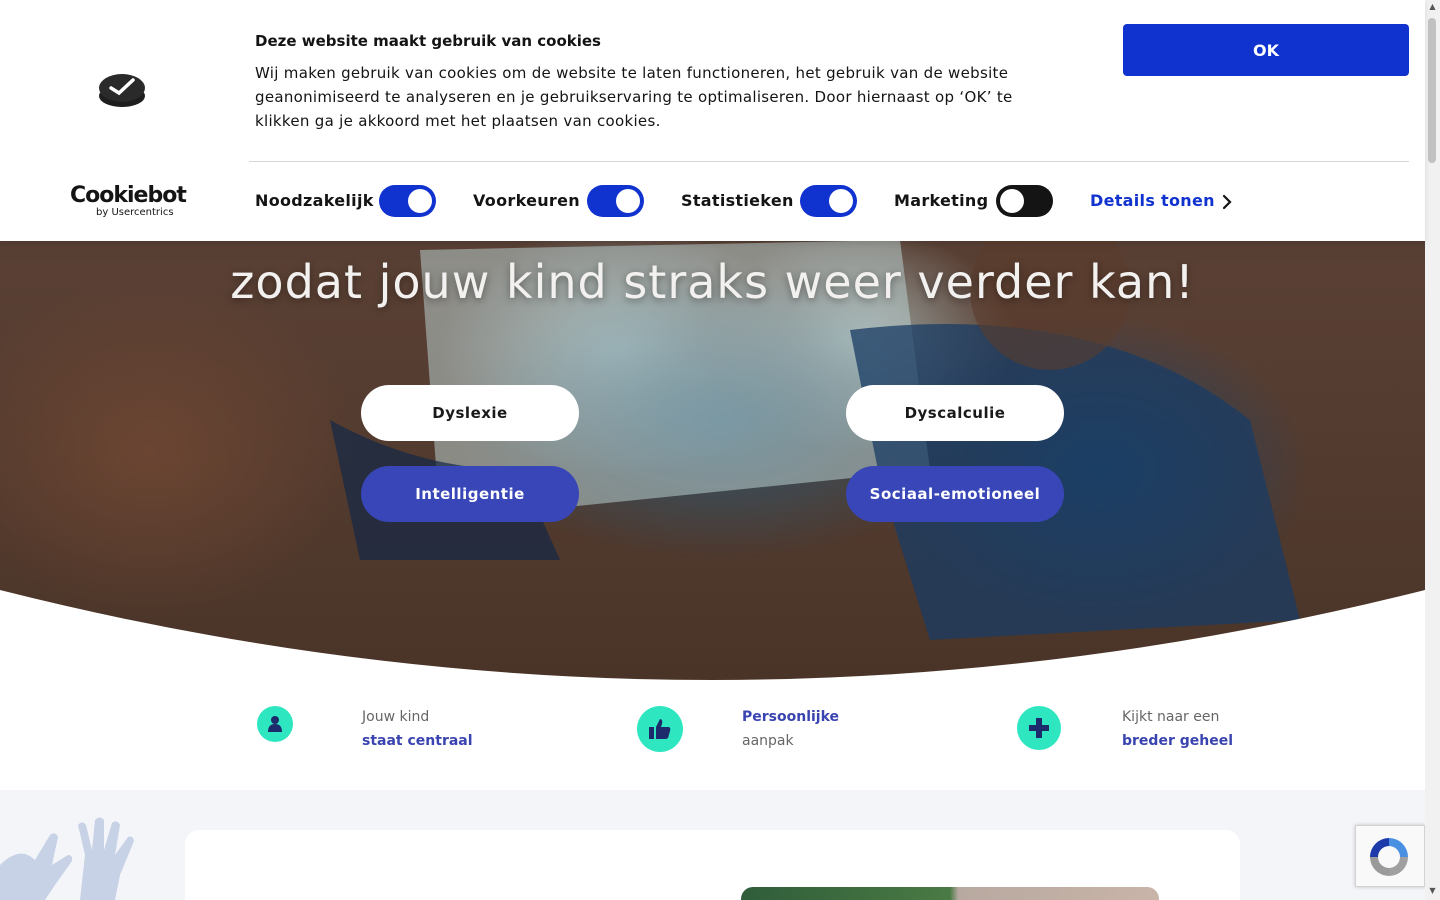  I want to click on feature-3-line2: breder geheel, so click(1177, 741).